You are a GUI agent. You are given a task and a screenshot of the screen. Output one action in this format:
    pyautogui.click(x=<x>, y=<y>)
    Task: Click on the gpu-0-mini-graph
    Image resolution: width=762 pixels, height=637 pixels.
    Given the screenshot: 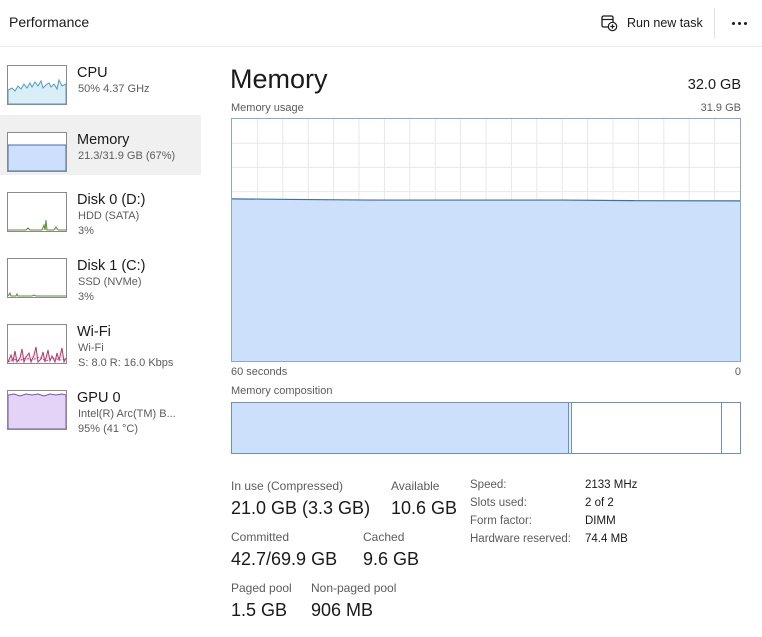 What is the action you would take?
    pyautogui.click(x=37, y=410)
    